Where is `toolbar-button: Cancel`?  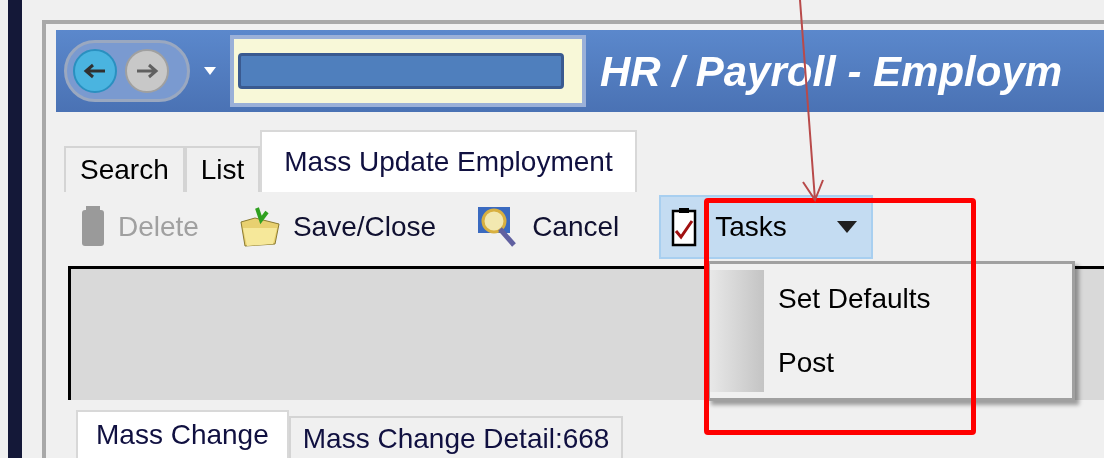
toolbar-button: Cancel is located at coordinates (548, 227).